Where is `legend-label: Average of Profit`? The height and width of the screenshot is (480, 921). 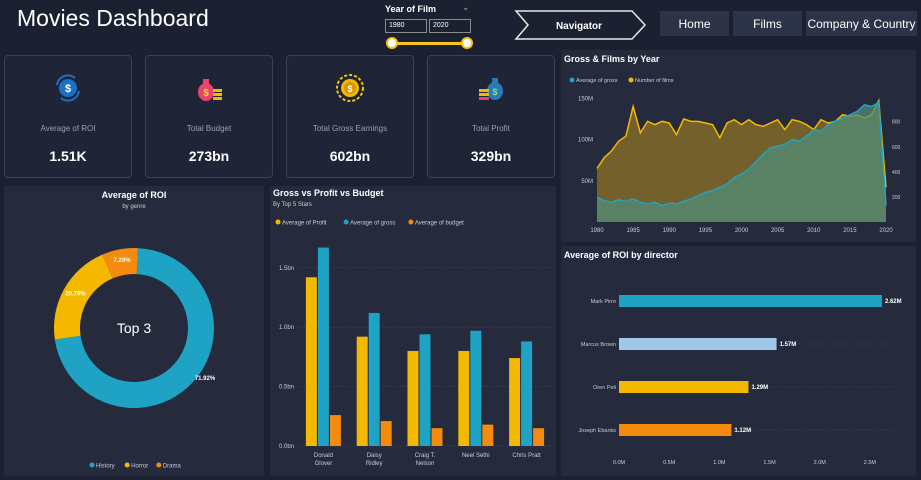
legend-label: Average of Profit is located at coordinates (304, 224).